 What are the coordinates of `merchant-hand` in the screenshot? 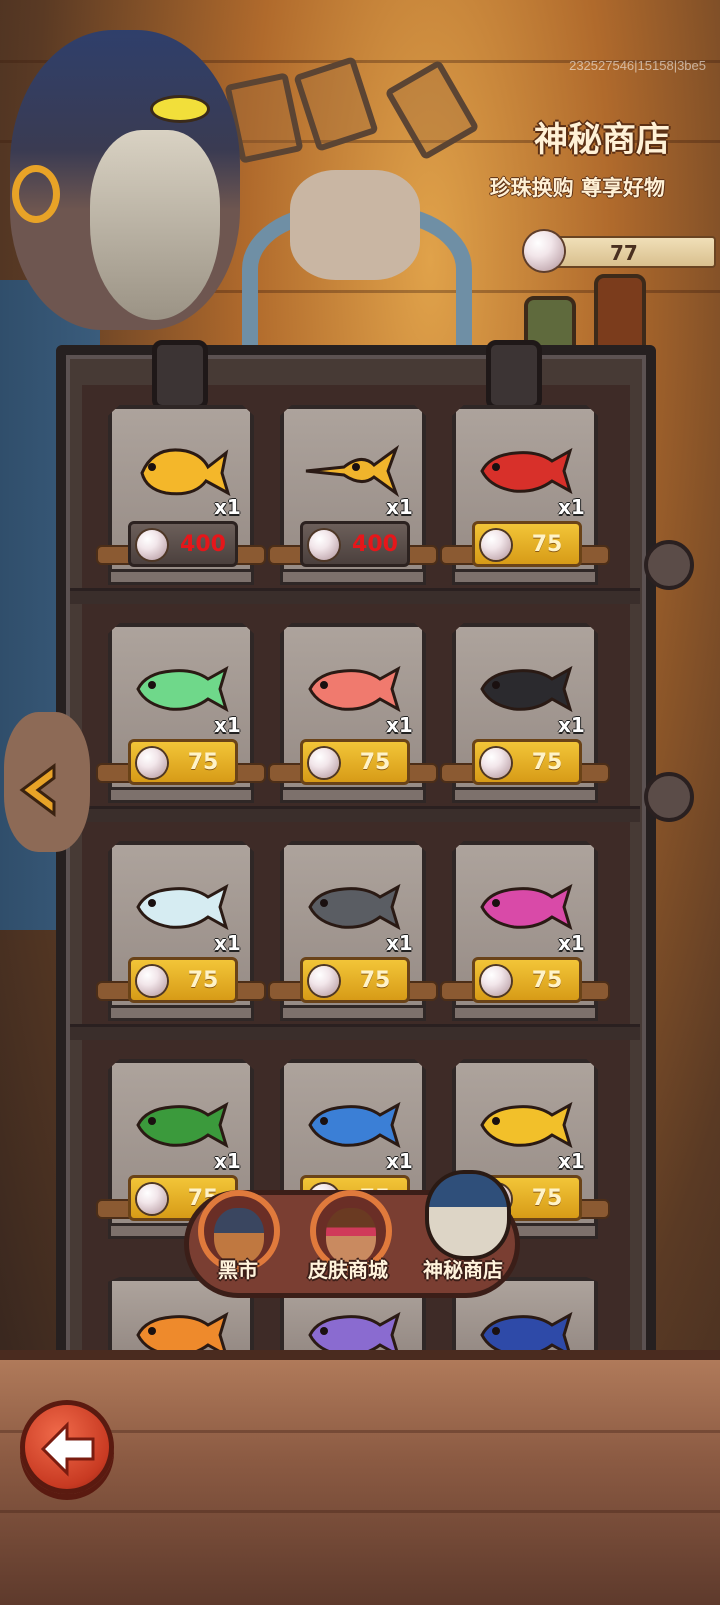 It's located at (355, 225).